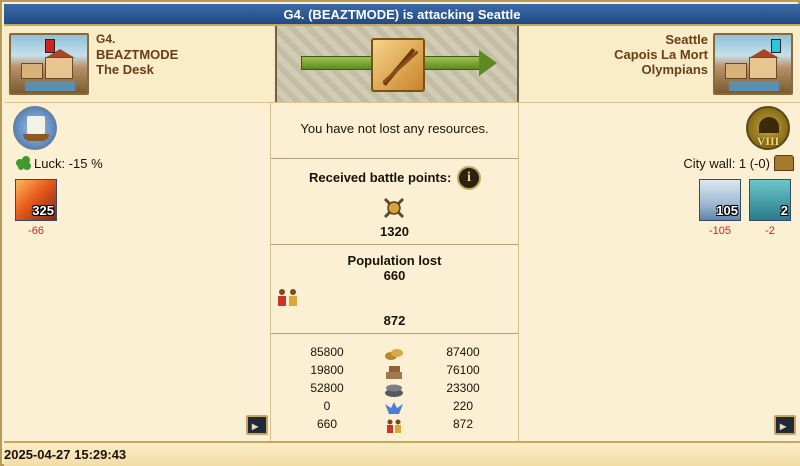  Describe the element at coordinates (770, 200) in the screenshot. I see `siren-icon: 2` at that location.